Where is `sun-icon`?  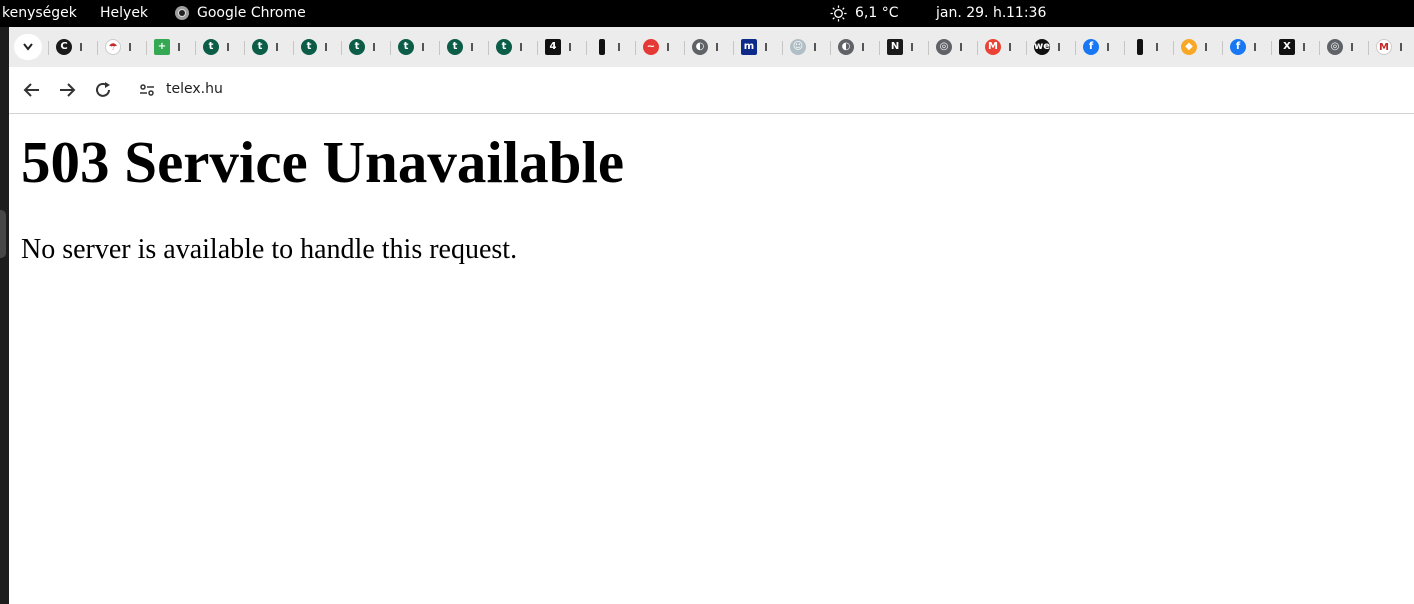 sun-icon is located at coordinates (838, 13).